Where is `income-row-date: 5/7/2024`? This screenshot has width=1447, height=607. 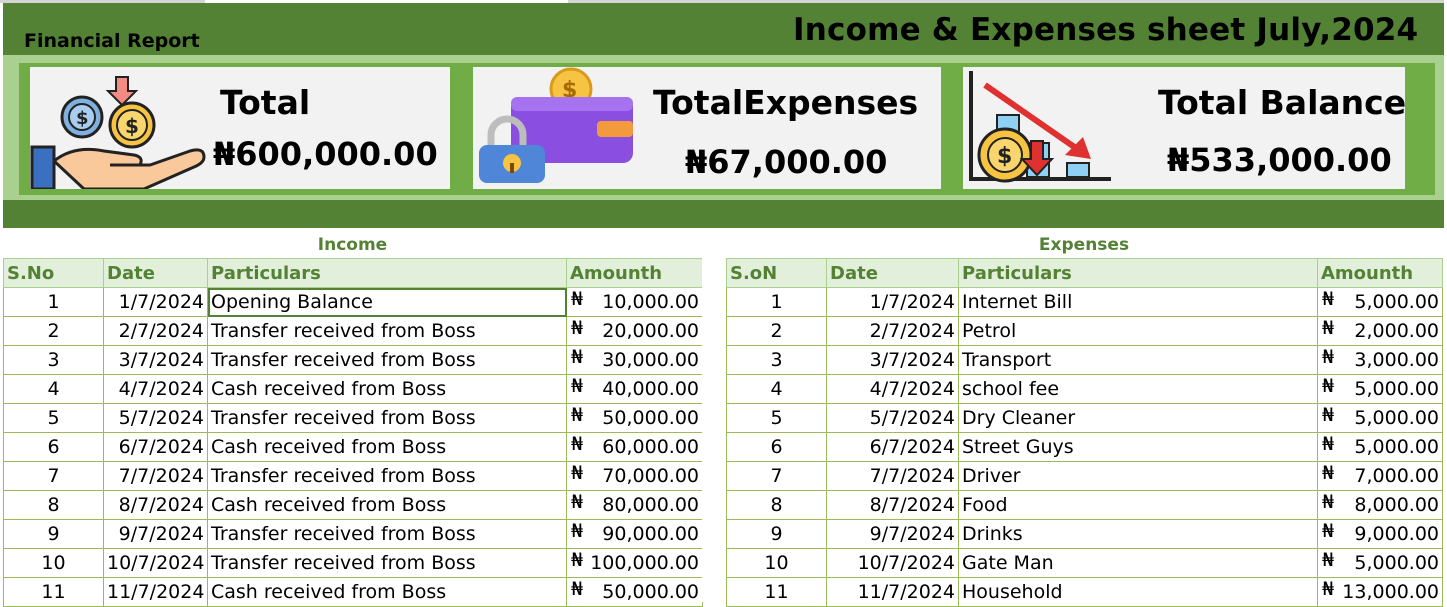
income-row-date: 5/7/2024 is located at coordinates (155, 418).